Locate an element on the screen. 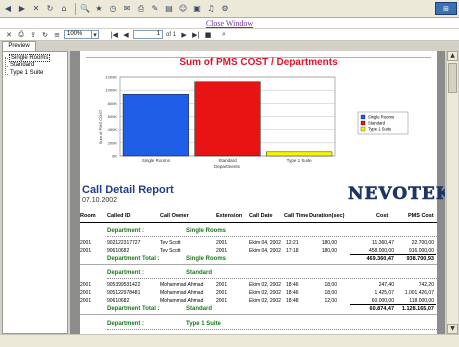  toggle-group-tree-icon: ≡ is located at coordinates (57, 35).